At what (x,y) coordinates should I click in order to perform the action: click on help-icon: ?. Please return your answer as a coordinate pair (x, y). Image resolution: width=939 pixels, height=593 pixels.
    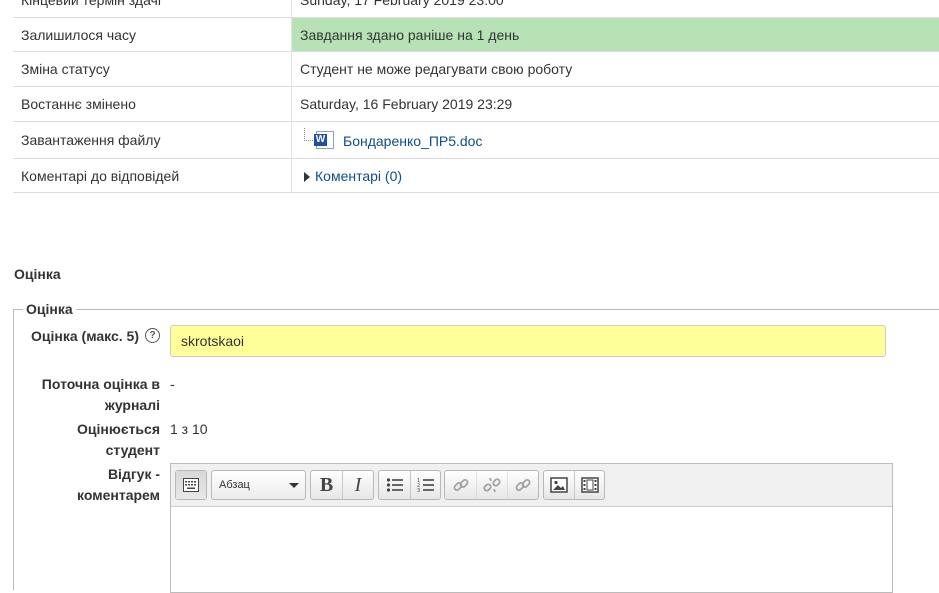
    Looking at the image, I should click on (152, 335).